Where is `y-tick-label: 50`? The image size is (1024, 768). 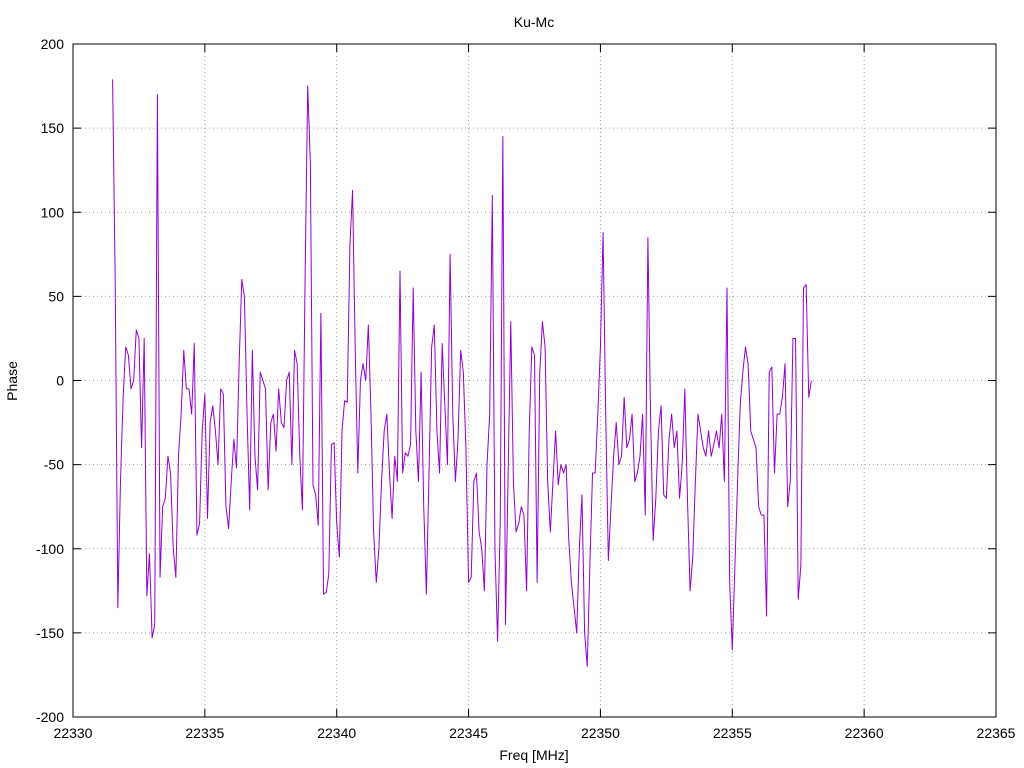 y-tick-label: 50 is located at coordinates (56, 296).